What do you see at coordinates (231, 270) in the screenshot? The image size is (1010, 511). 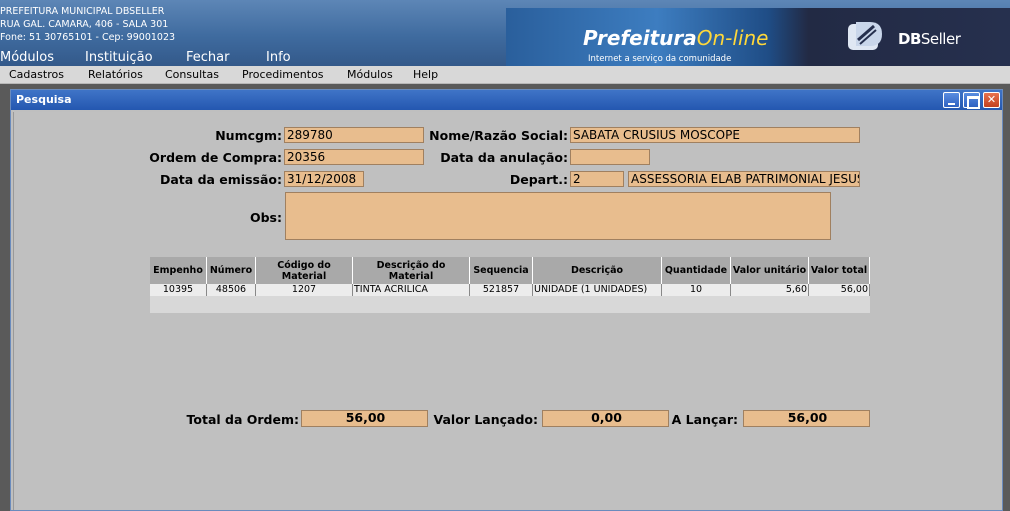 I see `col-header-numero: Número` at bounding box center [231, 270].